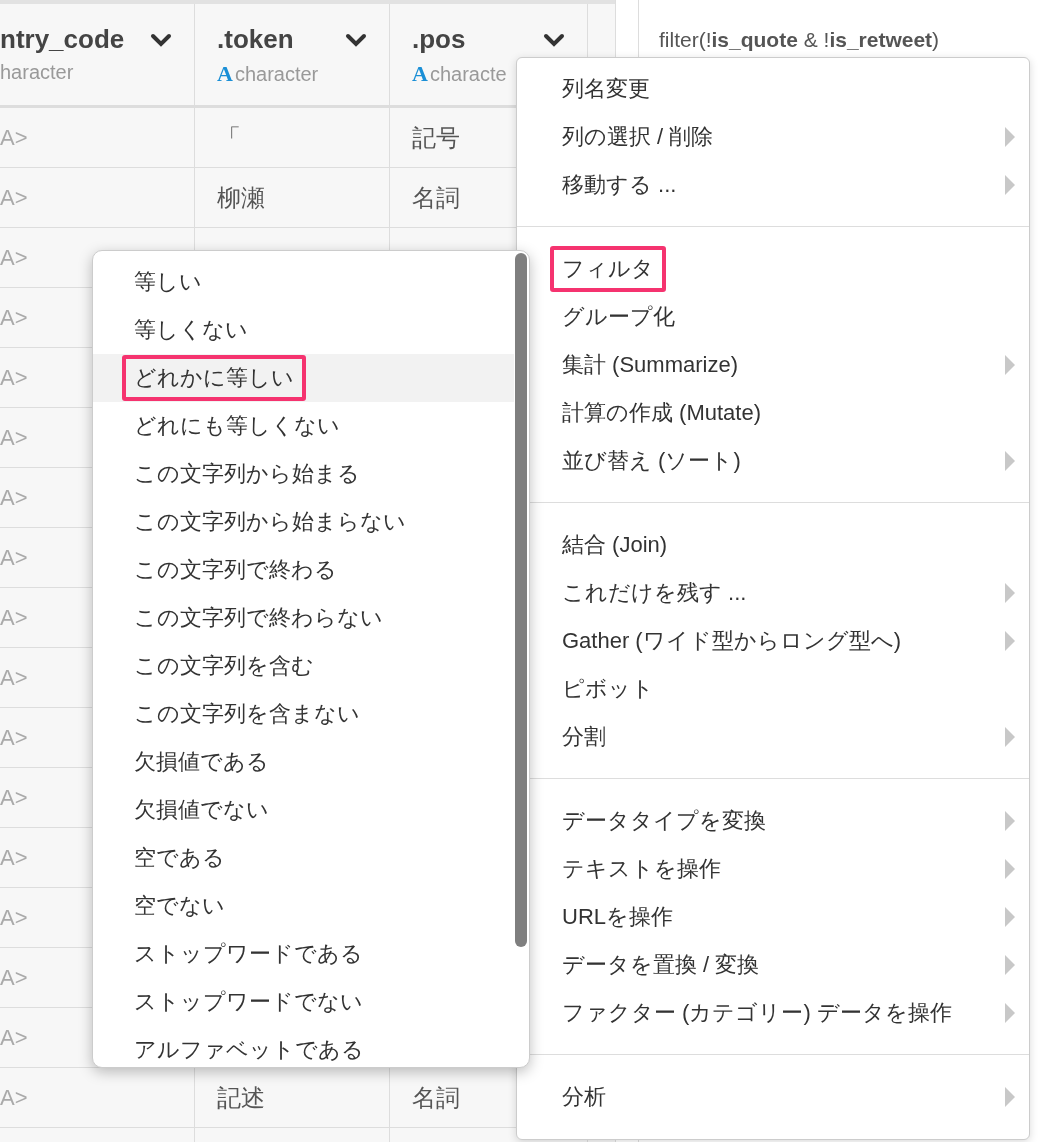 The image size is (1044, 1142). Describe the element at coordinates (303, 666) in the screenshot. I see `menu-item: この文字列を含む` at that location.